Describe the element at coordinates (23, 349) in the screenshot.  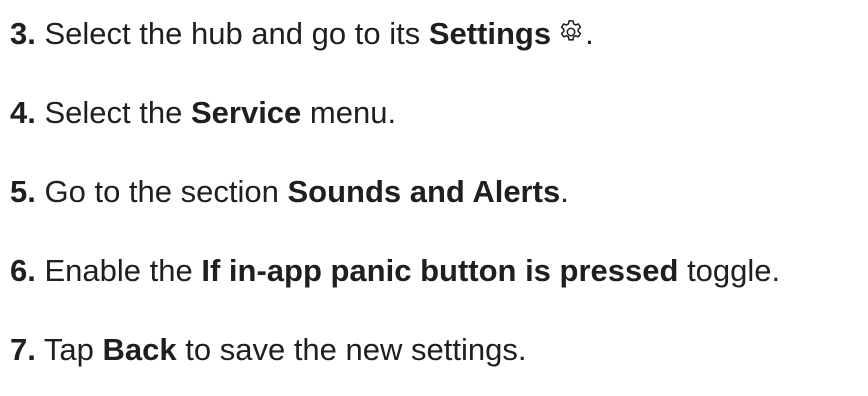
I see `step-number: 7.` at that location.